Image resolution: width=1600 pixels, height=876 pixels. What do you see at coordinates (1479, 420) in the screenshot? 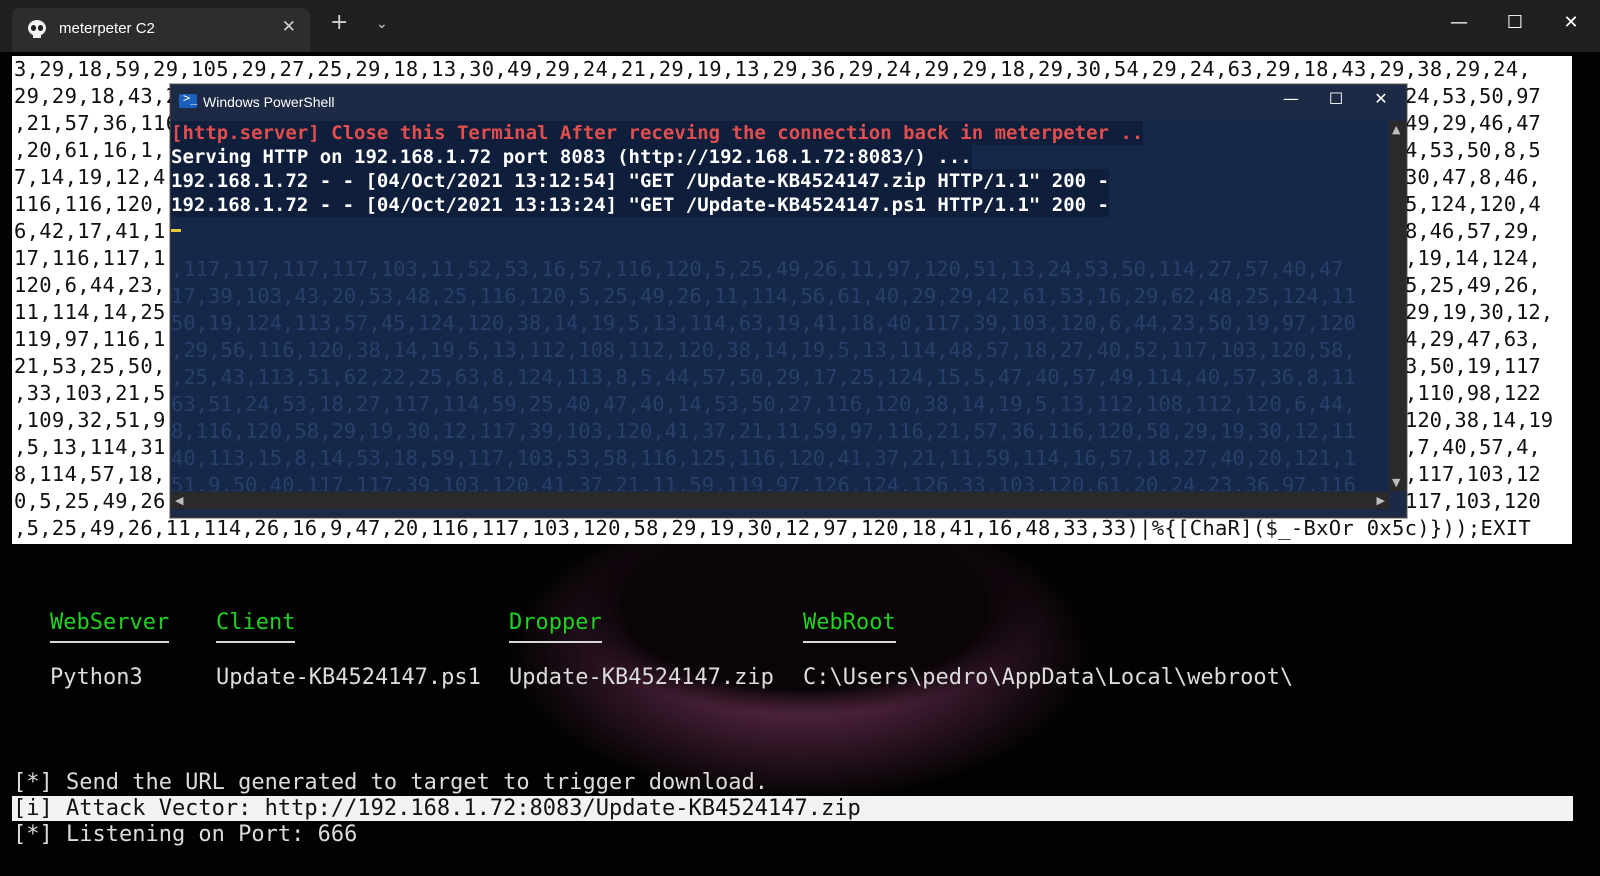
I see `payload-right-line: 120,38,14,19` at bounding box center [1479, 420].